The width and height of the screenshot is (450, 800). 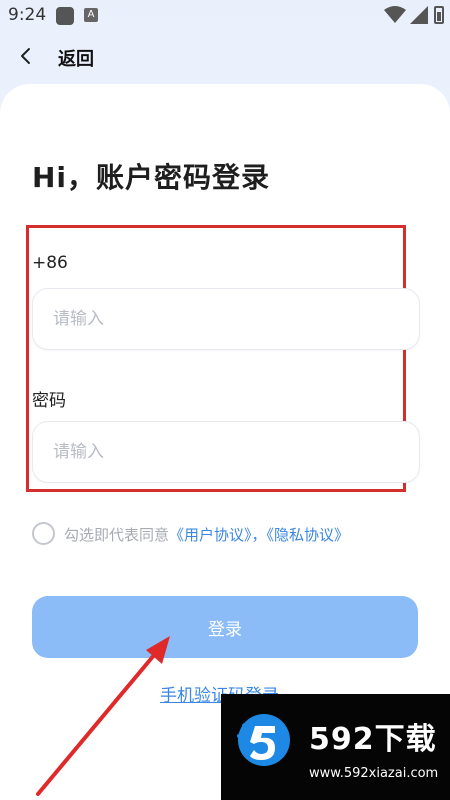 What do you see at coordinates (395, 14) in the screenshot?
I see `wifi-icon` at bounding box center [395, 14].